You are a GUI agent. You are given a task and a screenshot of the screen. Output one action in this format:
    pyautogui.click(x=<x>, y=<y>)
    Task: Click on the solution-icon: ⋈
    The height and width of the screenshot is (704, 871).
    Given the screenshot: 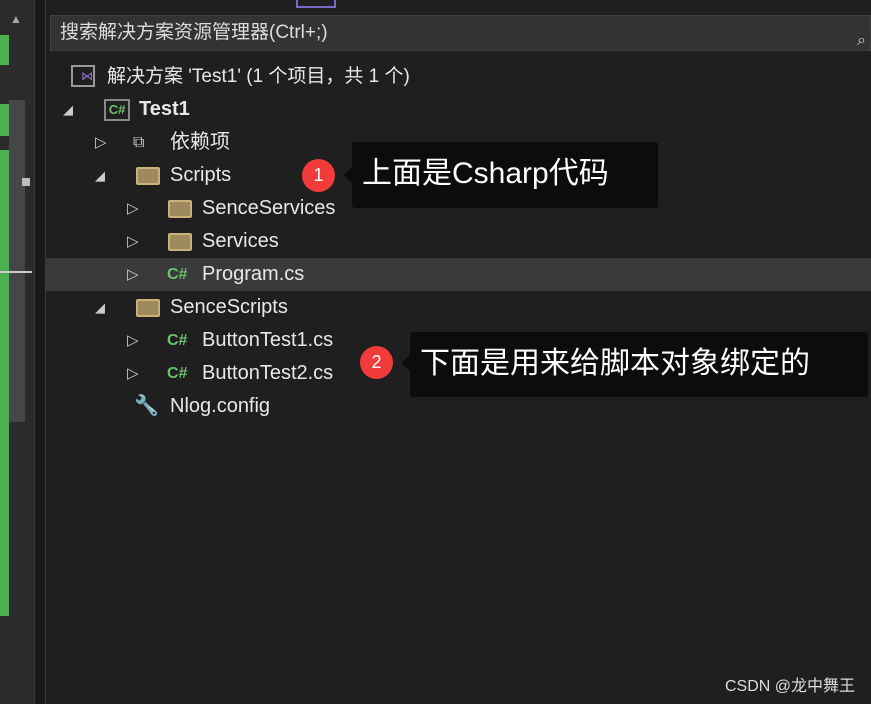 What is the action you would take?
    pyautogui.click(x=83, y=76)
    